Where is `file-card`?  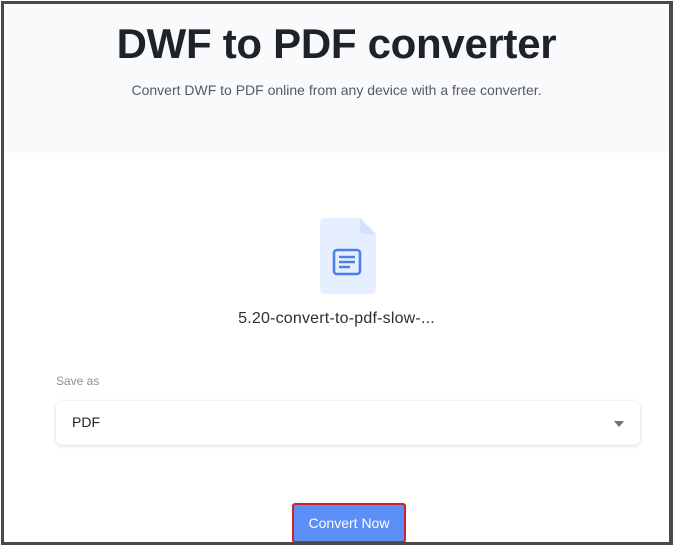
file-card is located at coordinates (348, 256).